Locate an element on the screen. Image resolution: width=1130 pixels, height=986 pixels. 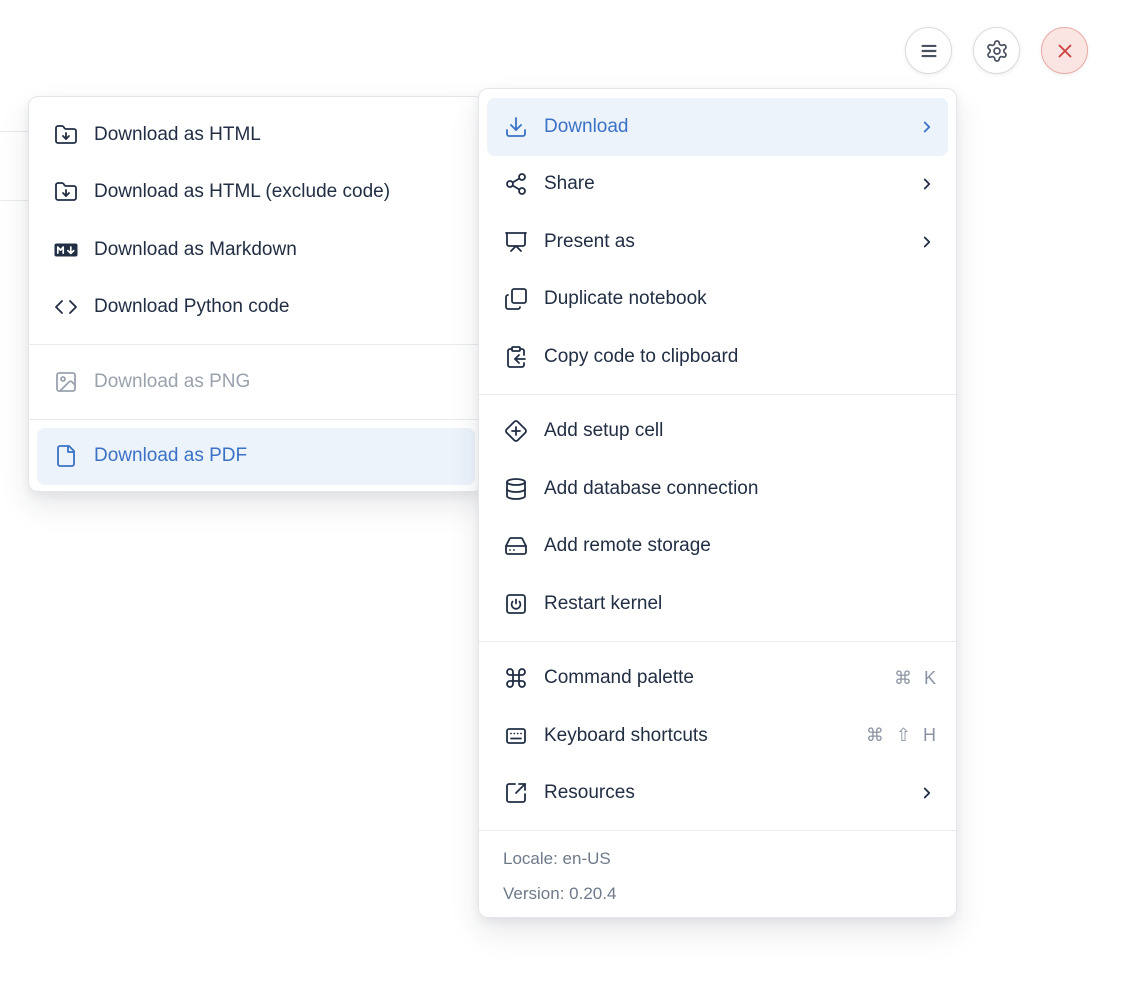
menu-item-restart-kernel: Restart kernel is located at coordinates (717, 604).